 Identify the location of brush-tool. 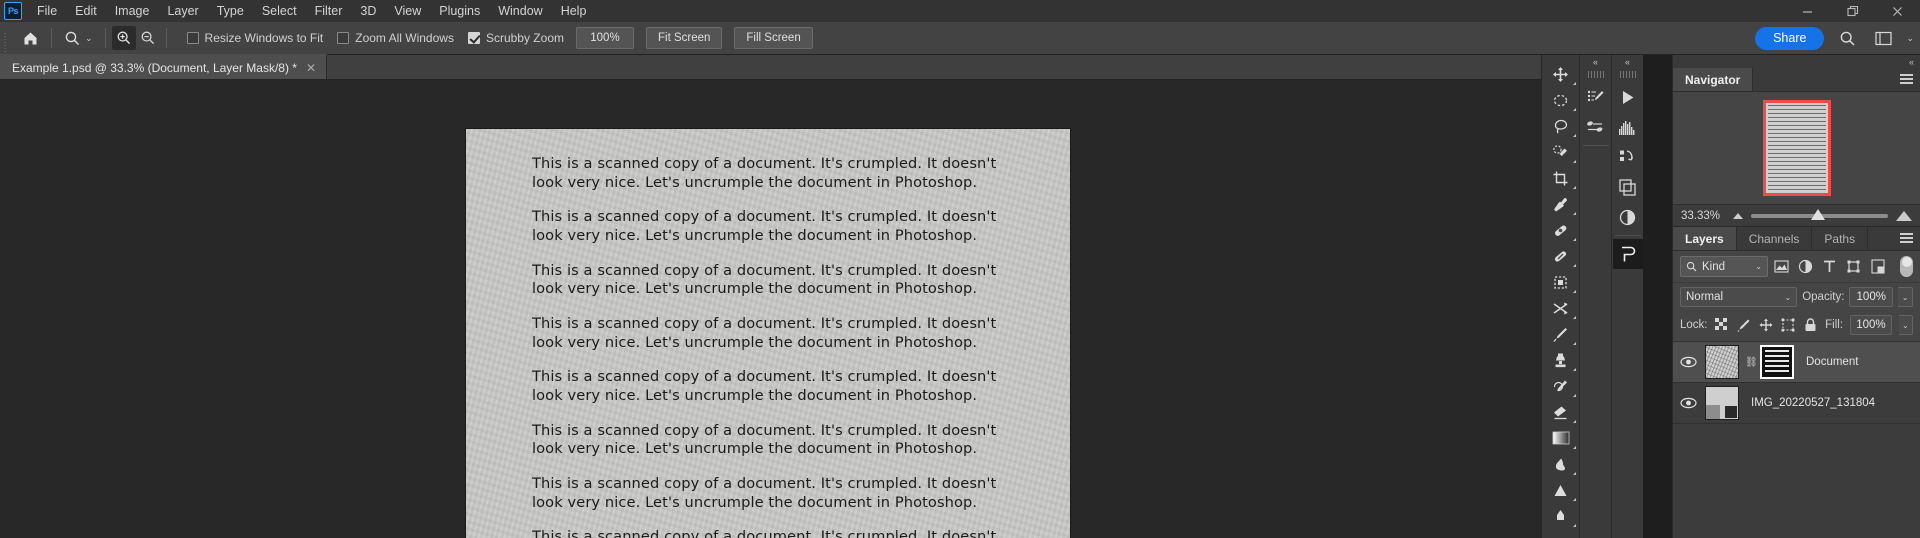
(1561, 334).